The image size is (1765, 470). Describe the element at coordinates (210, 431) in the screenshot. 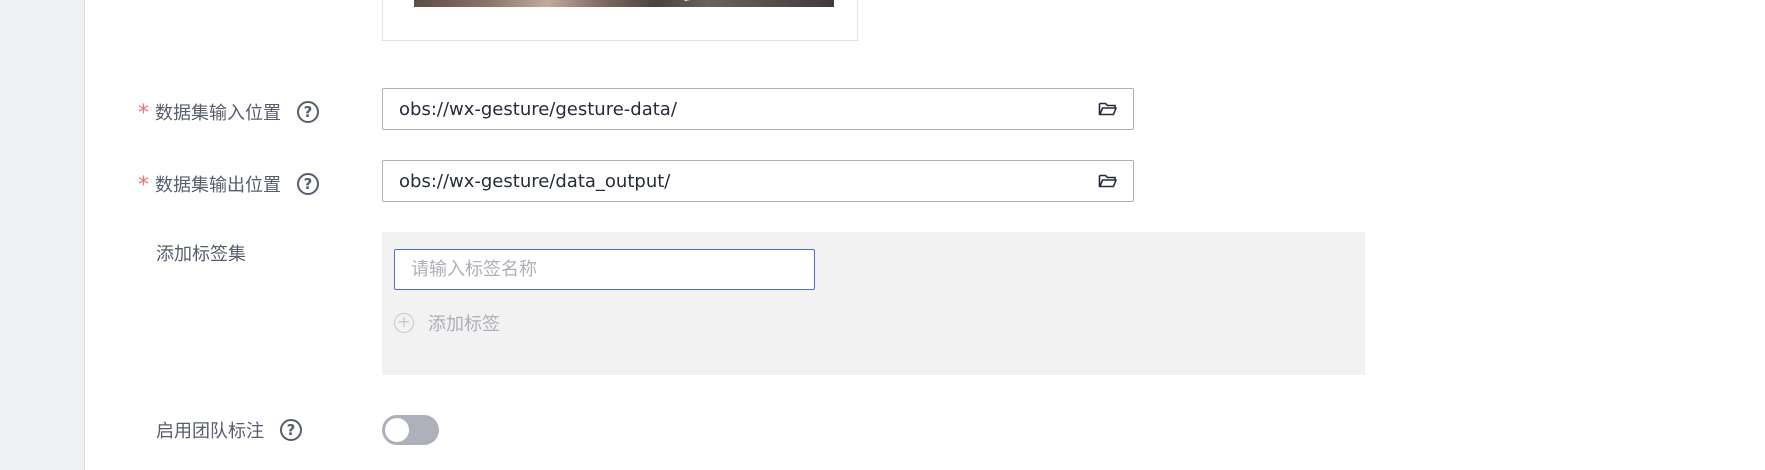

I see `team-labeling-label: 启用团队标注` at that location.